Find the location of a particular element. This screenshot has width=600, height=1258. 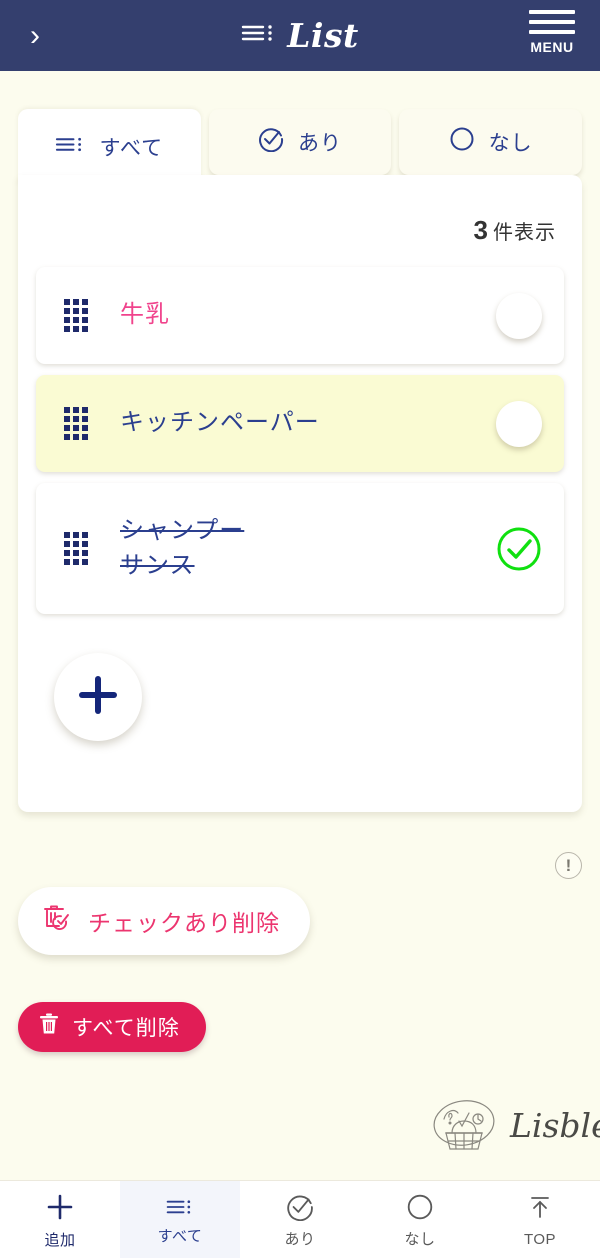

list-item-label: キッチンペーパー is located at coordinates (220, 423).